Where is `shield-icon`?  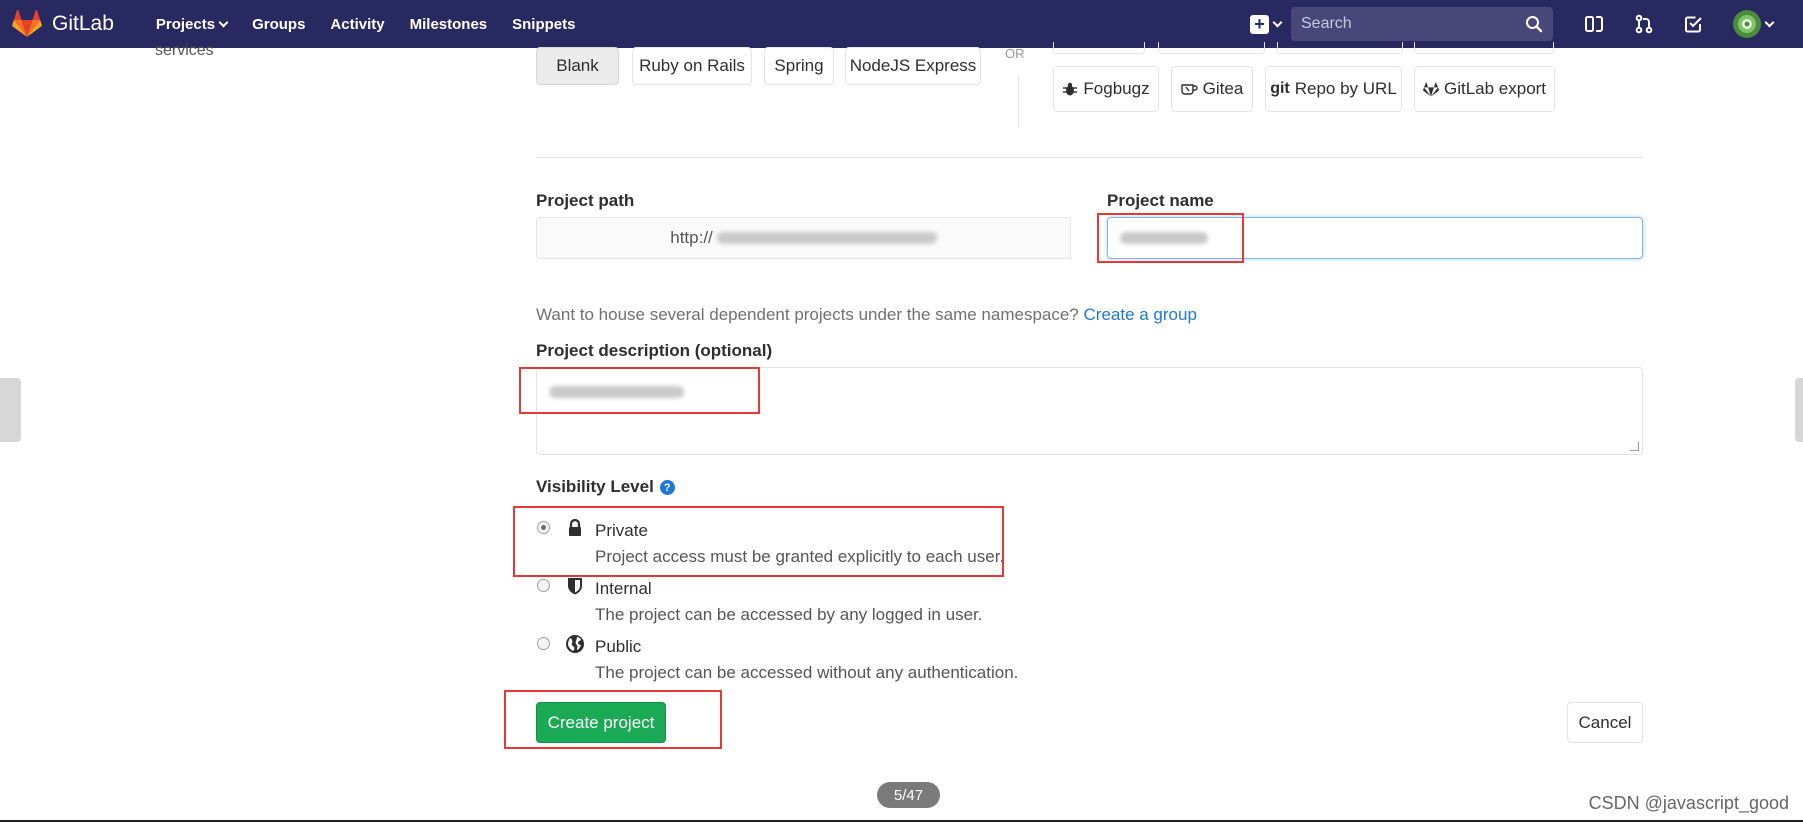
shield-icon is located at coordinates (575, 586).